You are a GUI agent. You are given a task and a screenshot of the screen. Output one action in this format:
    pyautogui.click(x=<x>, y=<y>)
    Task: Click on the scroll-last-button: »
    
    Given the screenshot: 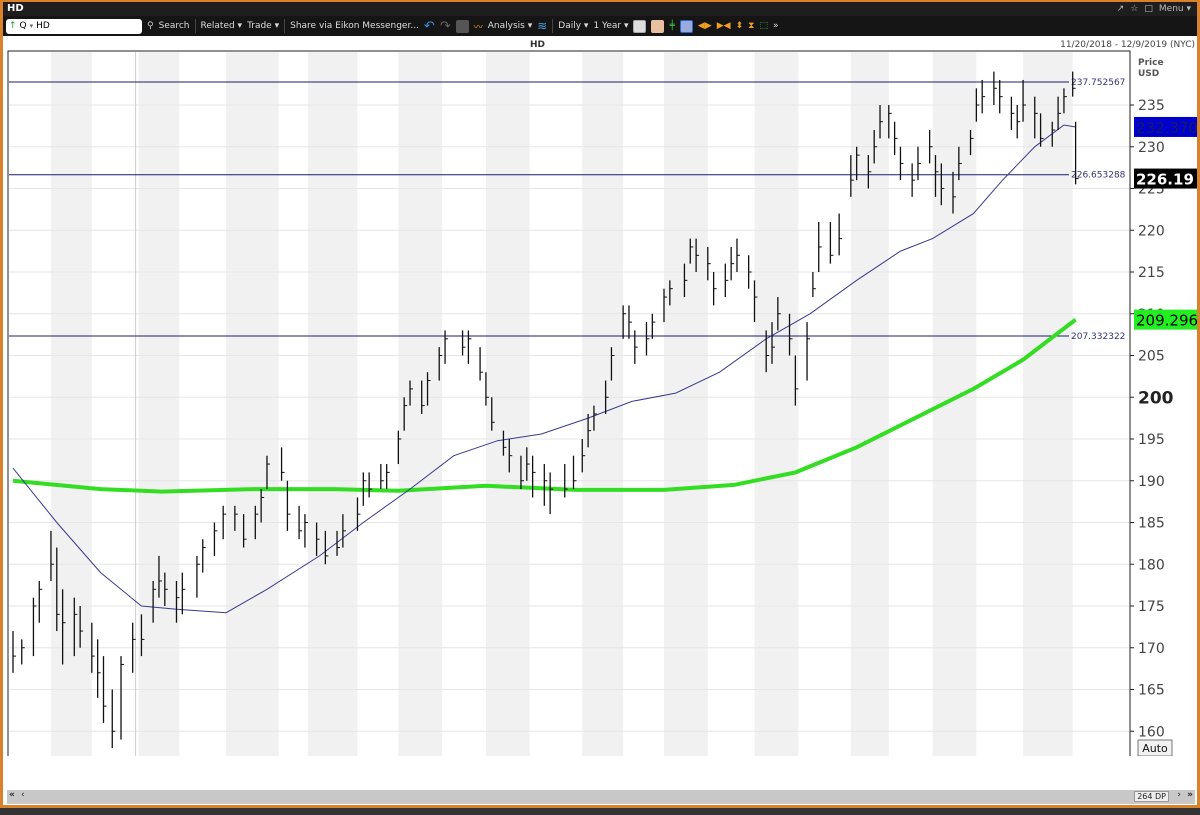 What is the action you would take?
    pyautogui.click(x=1190, y=795)
    